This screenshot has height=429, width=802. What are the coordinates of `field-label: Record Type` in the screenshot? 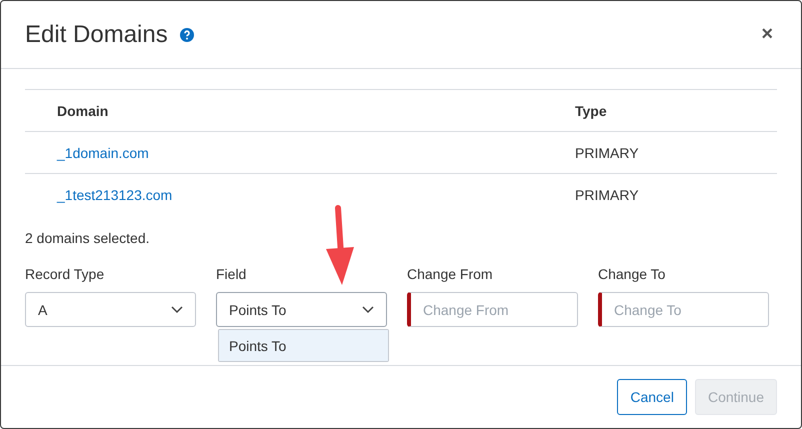 It's located at (65, 274).